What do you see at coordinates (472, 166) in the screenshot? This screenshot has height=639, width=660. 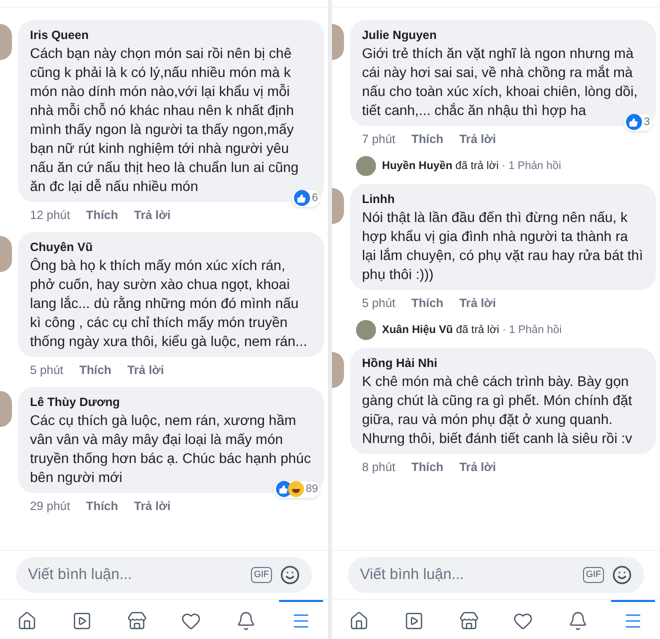 I see `reply-summary-link: Huyền Huyền đã trả lời · 1 Phản hồi` at bounding box center [472, 166].